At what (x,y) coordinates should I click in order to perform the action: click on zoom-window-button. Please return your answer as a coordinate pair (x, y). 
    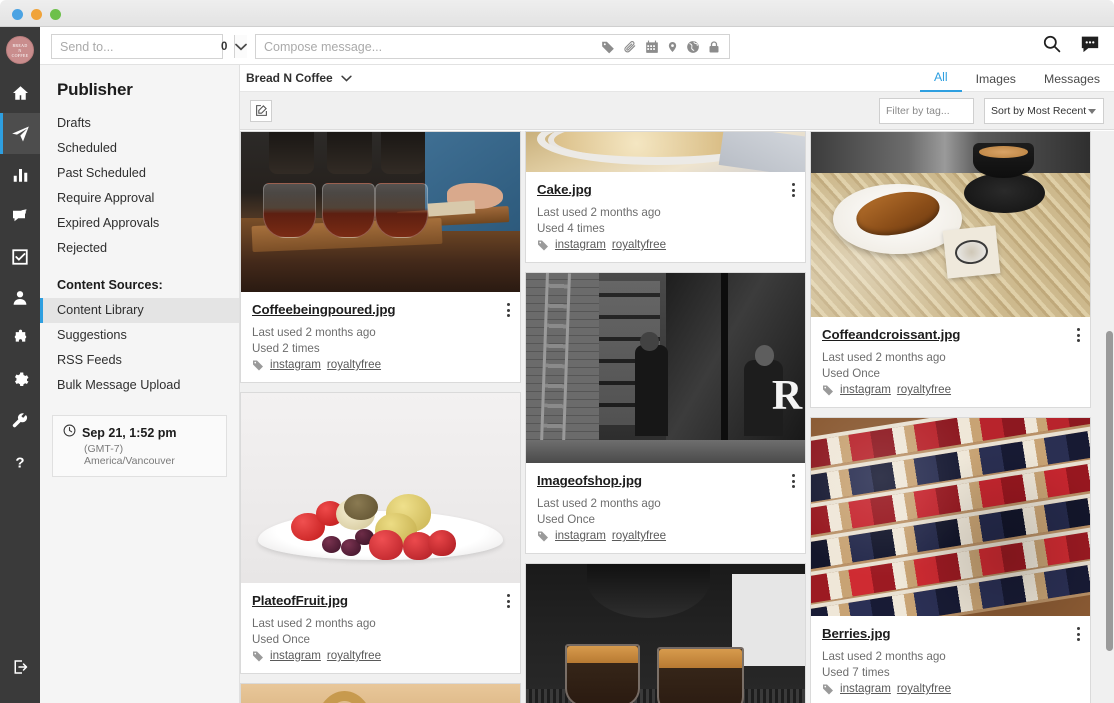
    Looking at the image, I should click on (55, 14).